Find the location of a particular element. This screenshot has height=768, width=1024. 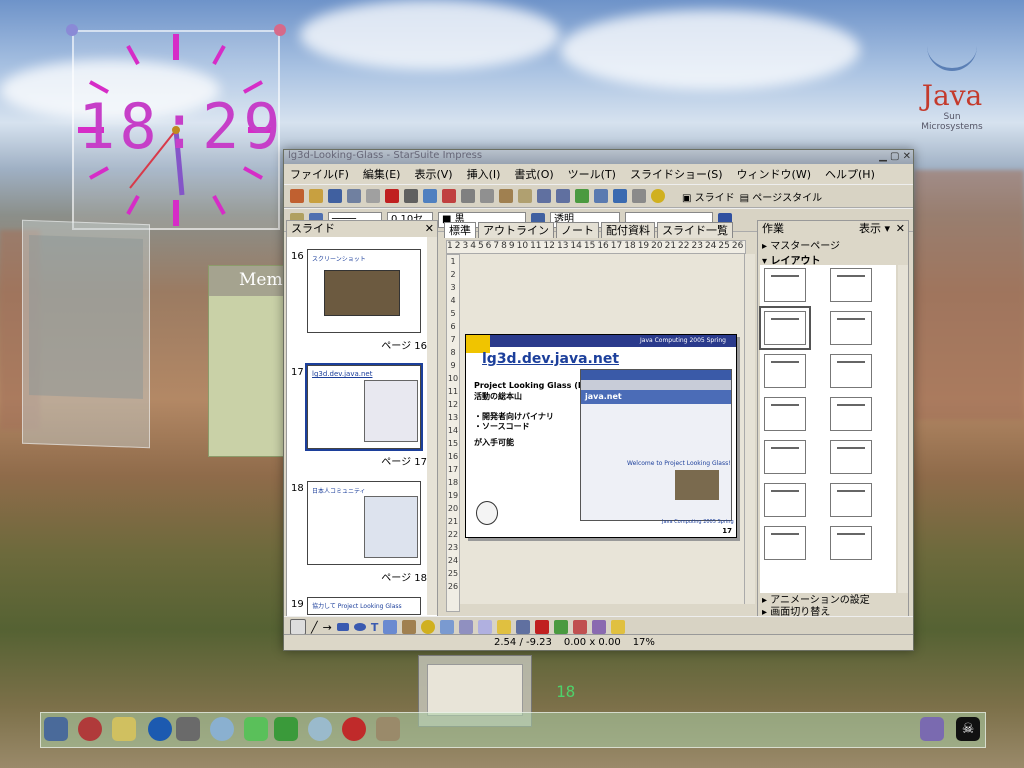

eye-icon is located at coordinates (320, 729).